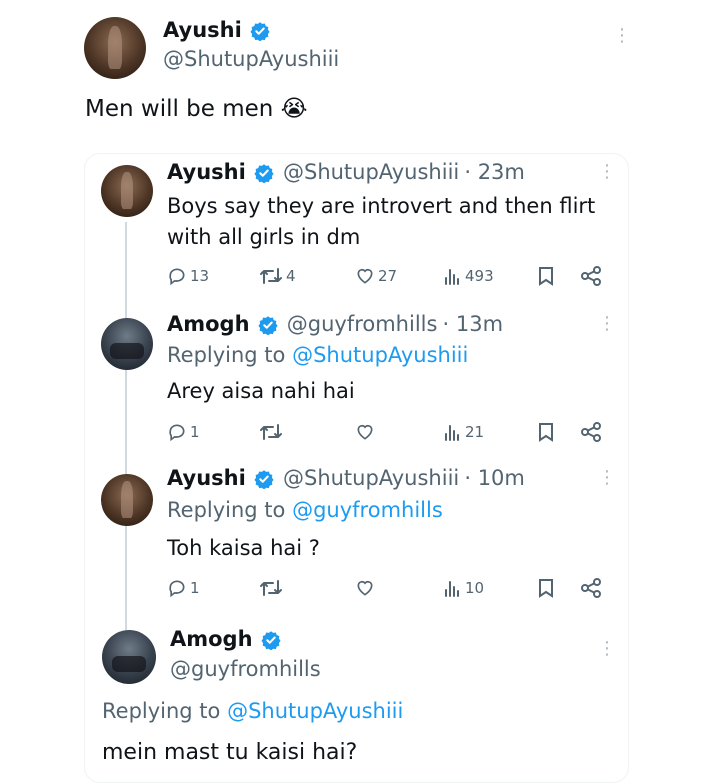  What do you see at coordinates (196, 109) in the screenshot?
I see `tweet-text: Men will be men 😭` at bounding box center [196, 109].